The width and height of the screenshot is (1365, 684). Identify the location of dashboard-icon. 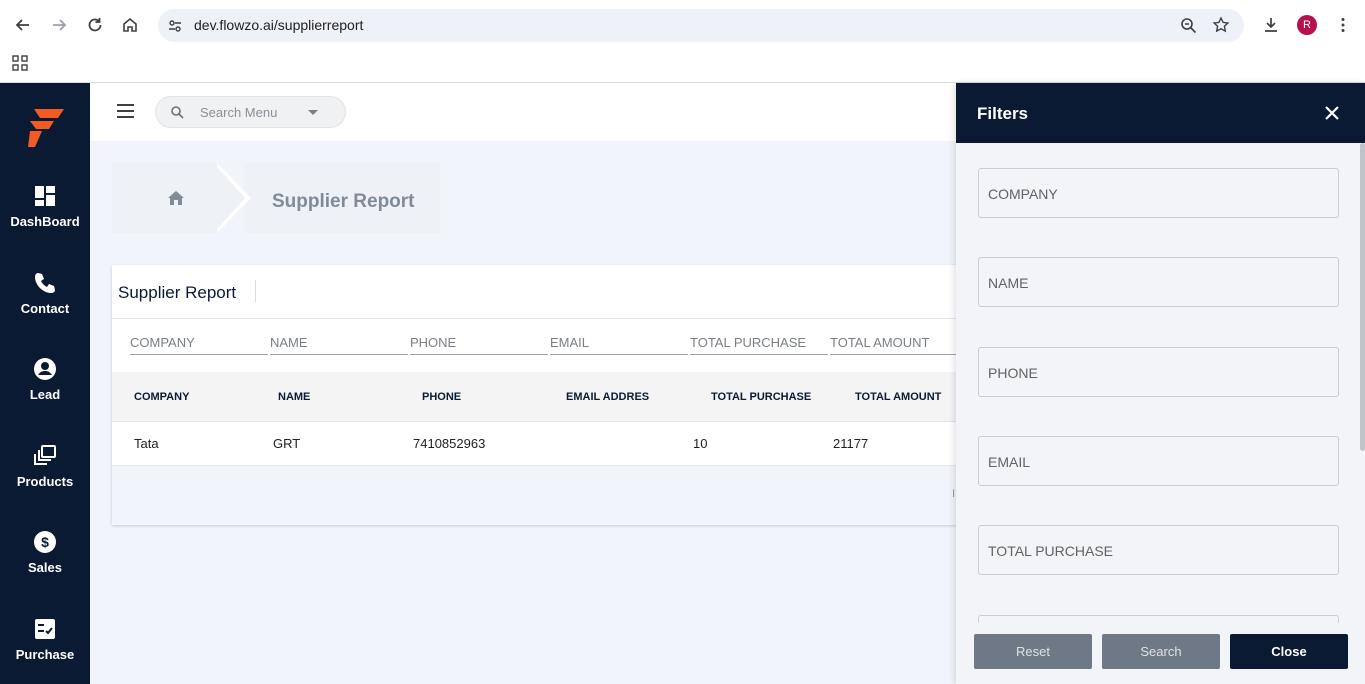
(45, 196).